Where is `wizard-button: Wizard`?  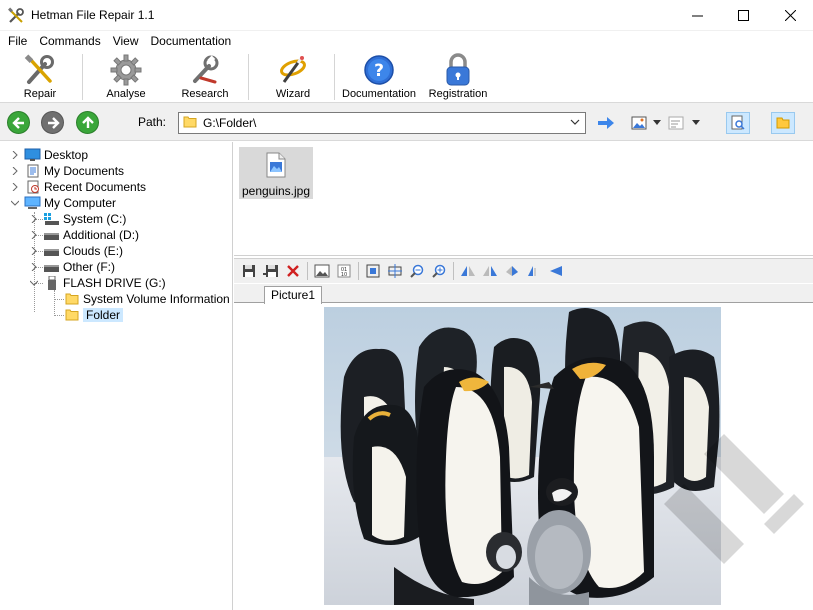 wizard-button: Wizard is located at coordinates (293, 77).